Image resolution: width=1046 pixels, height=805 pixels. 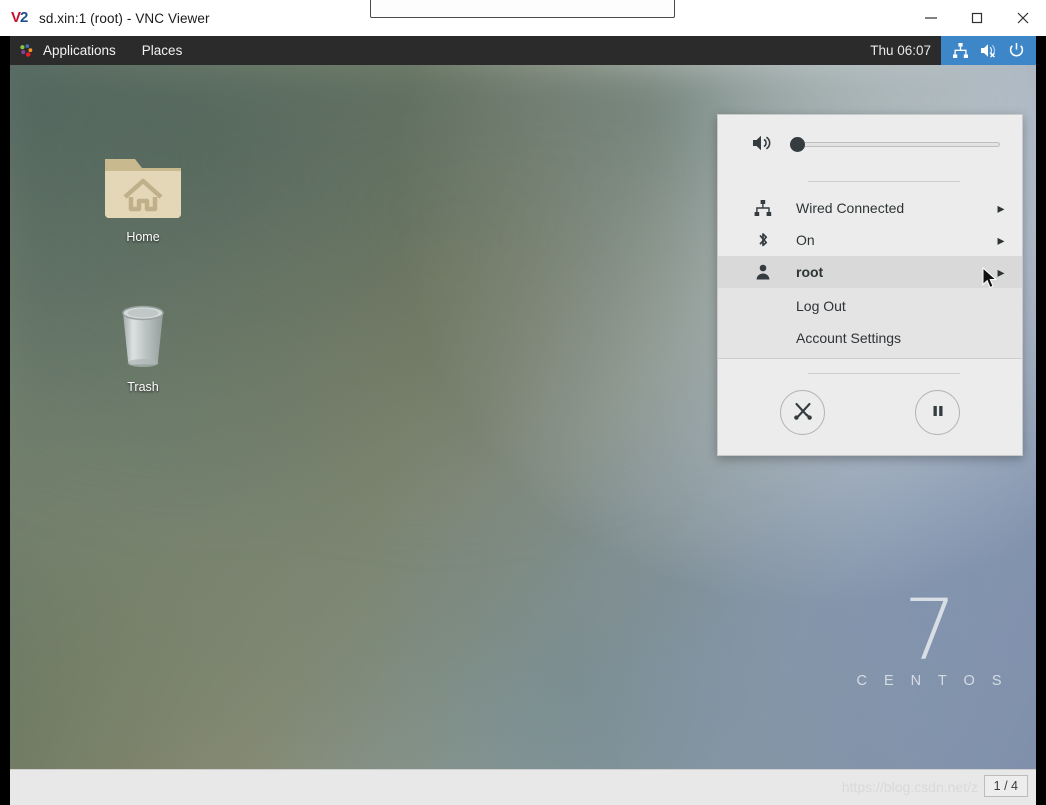 I want to click on gnome-top-panel: Applications Places Thu 06:07, so click(x=523, y=54).